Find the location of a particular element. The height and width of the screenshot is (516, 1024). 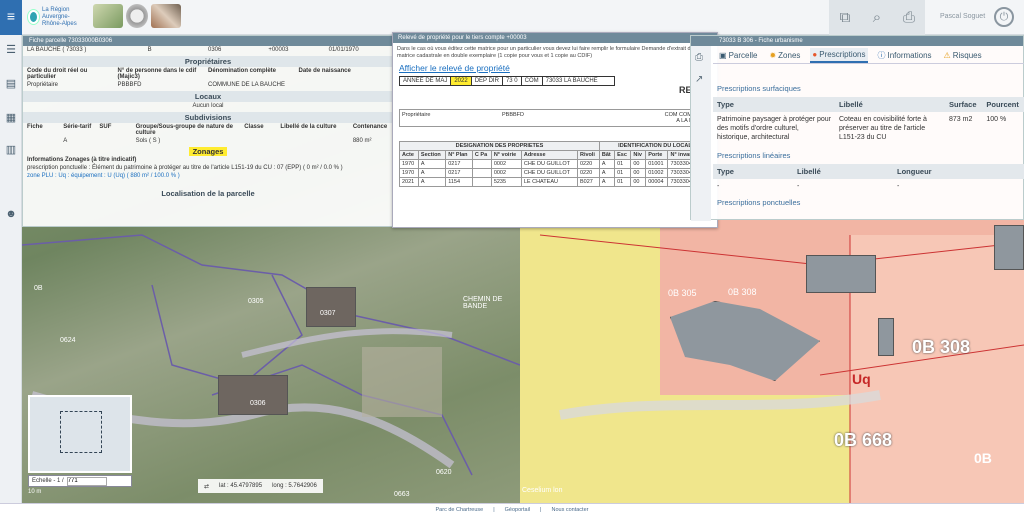

urba-side-toolbar: ⎙ ↗ is located at coordinates (701, 133).